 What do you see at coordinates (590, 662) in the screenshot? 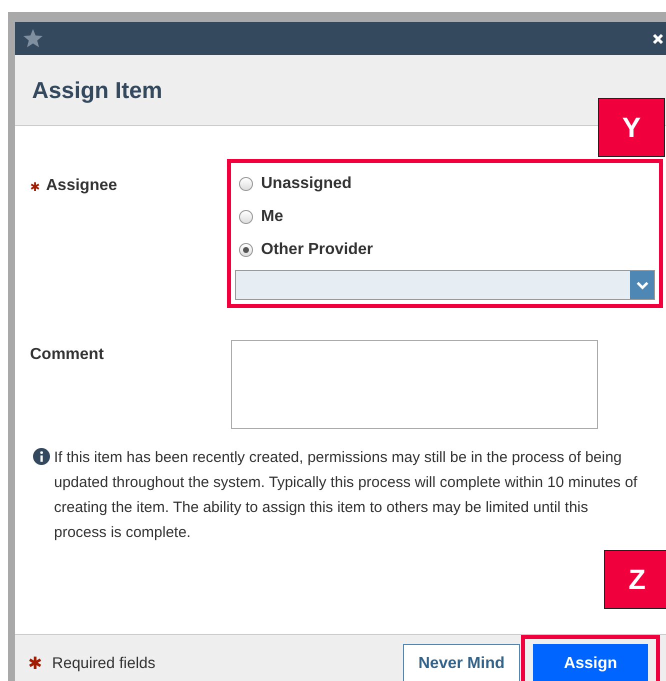
I see `assign-button: Assign` at bounding box center [590, 662].